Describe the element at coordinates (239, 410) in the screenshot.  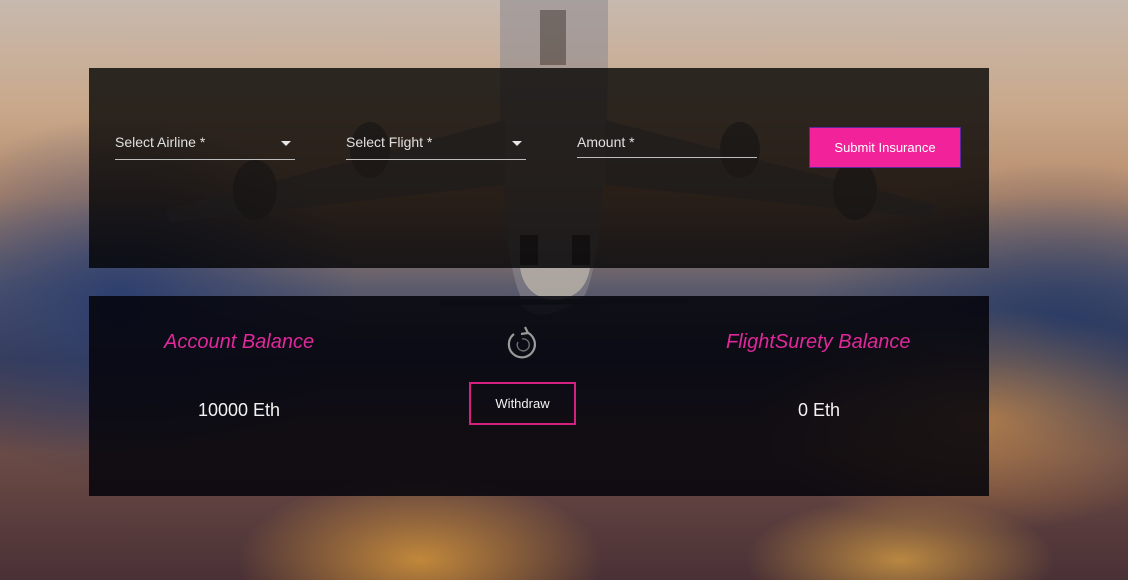
I see `account-balance-value: 10000 Eth` at that location.